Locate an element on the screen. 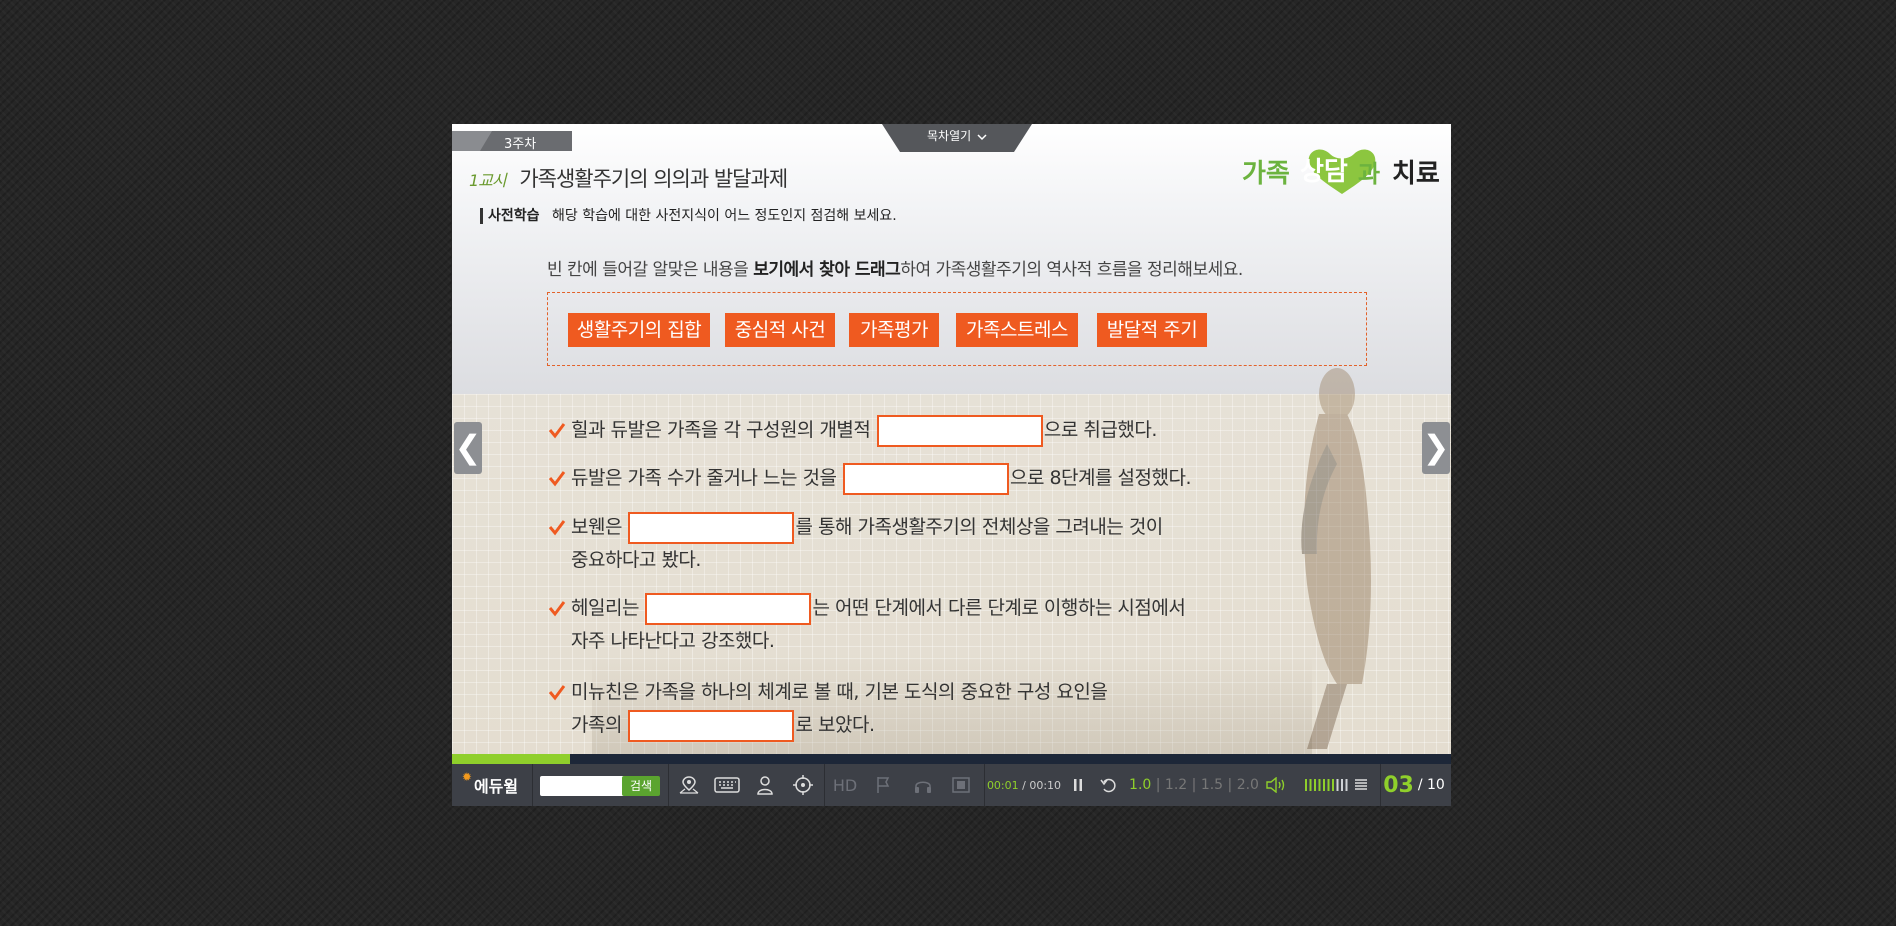 The image size is (1896, 926). option-chip: 중심적 사건 is located at coordinates (780, 330).